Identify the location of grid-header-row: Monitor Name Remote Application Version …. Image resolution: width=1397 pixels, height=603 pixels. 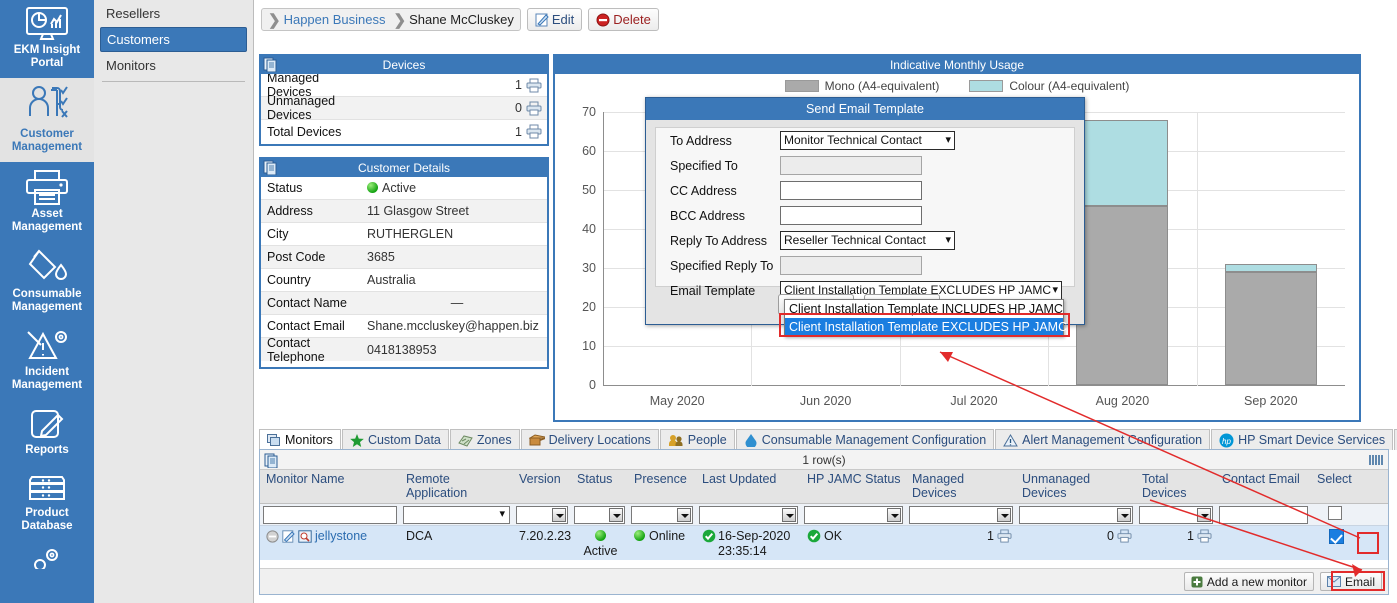
(824, 487).